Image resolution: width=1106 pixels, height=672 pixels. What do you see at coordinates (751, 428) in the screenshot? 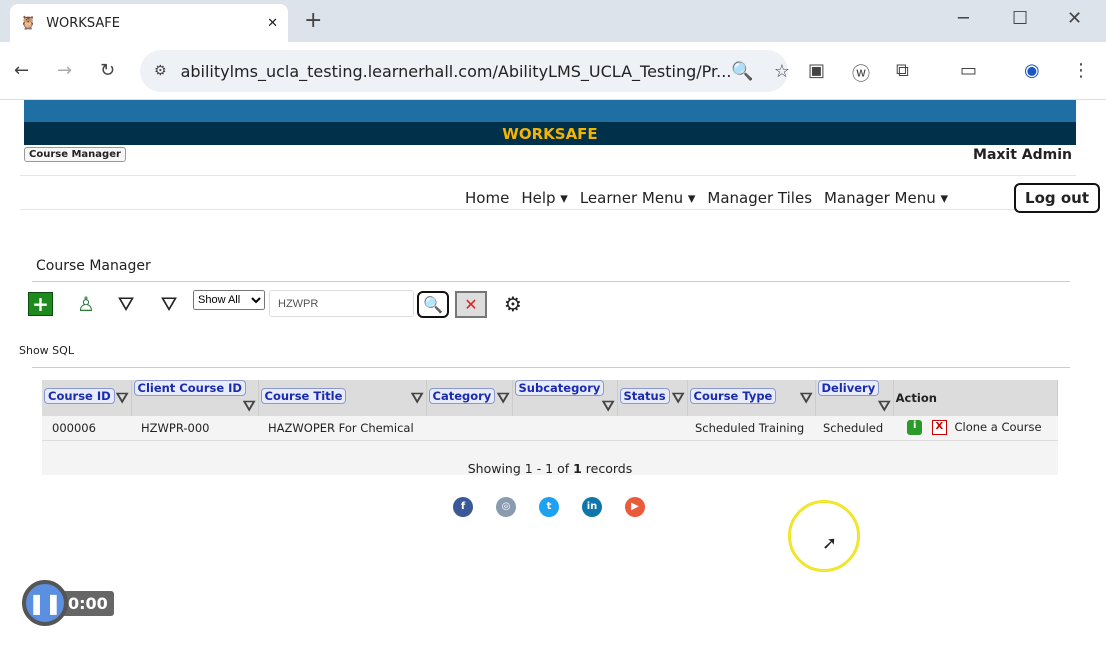
I see `cell-course-type: Scheduled Training` at bounding box center [751, 428].